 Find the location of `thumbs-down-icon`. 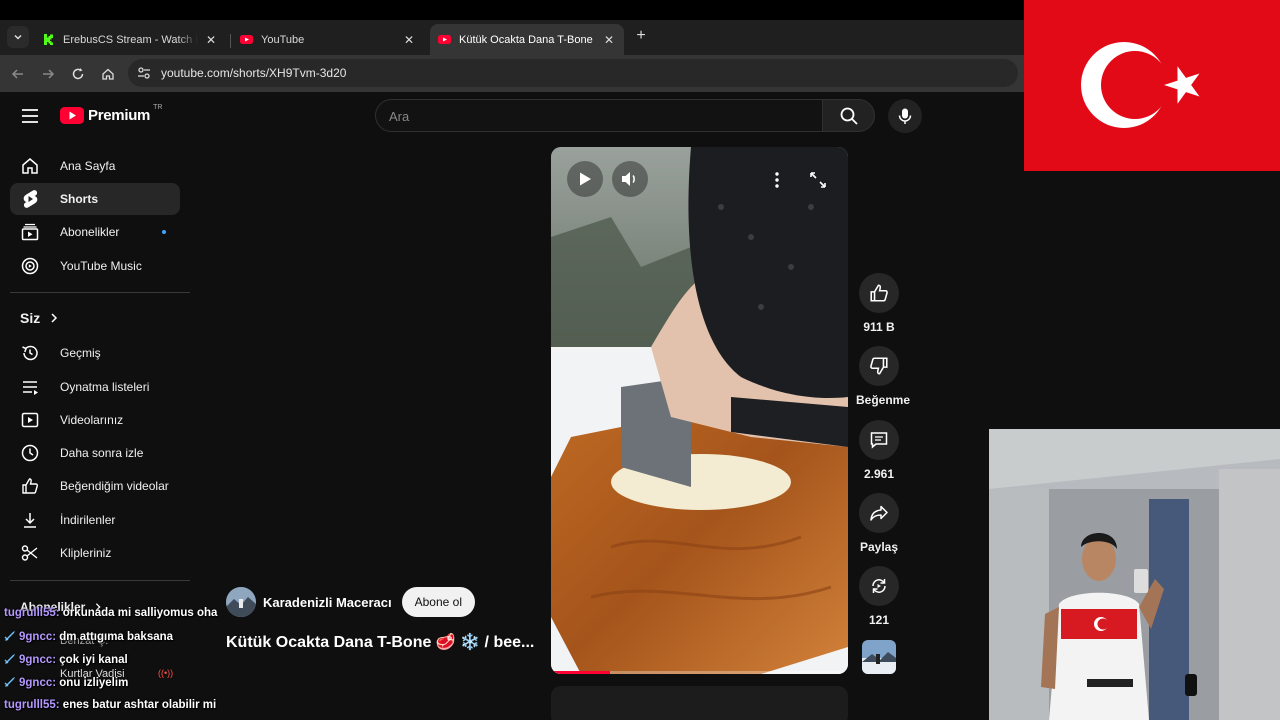

thumbs-down-icon is located at coordinates (879, 366).